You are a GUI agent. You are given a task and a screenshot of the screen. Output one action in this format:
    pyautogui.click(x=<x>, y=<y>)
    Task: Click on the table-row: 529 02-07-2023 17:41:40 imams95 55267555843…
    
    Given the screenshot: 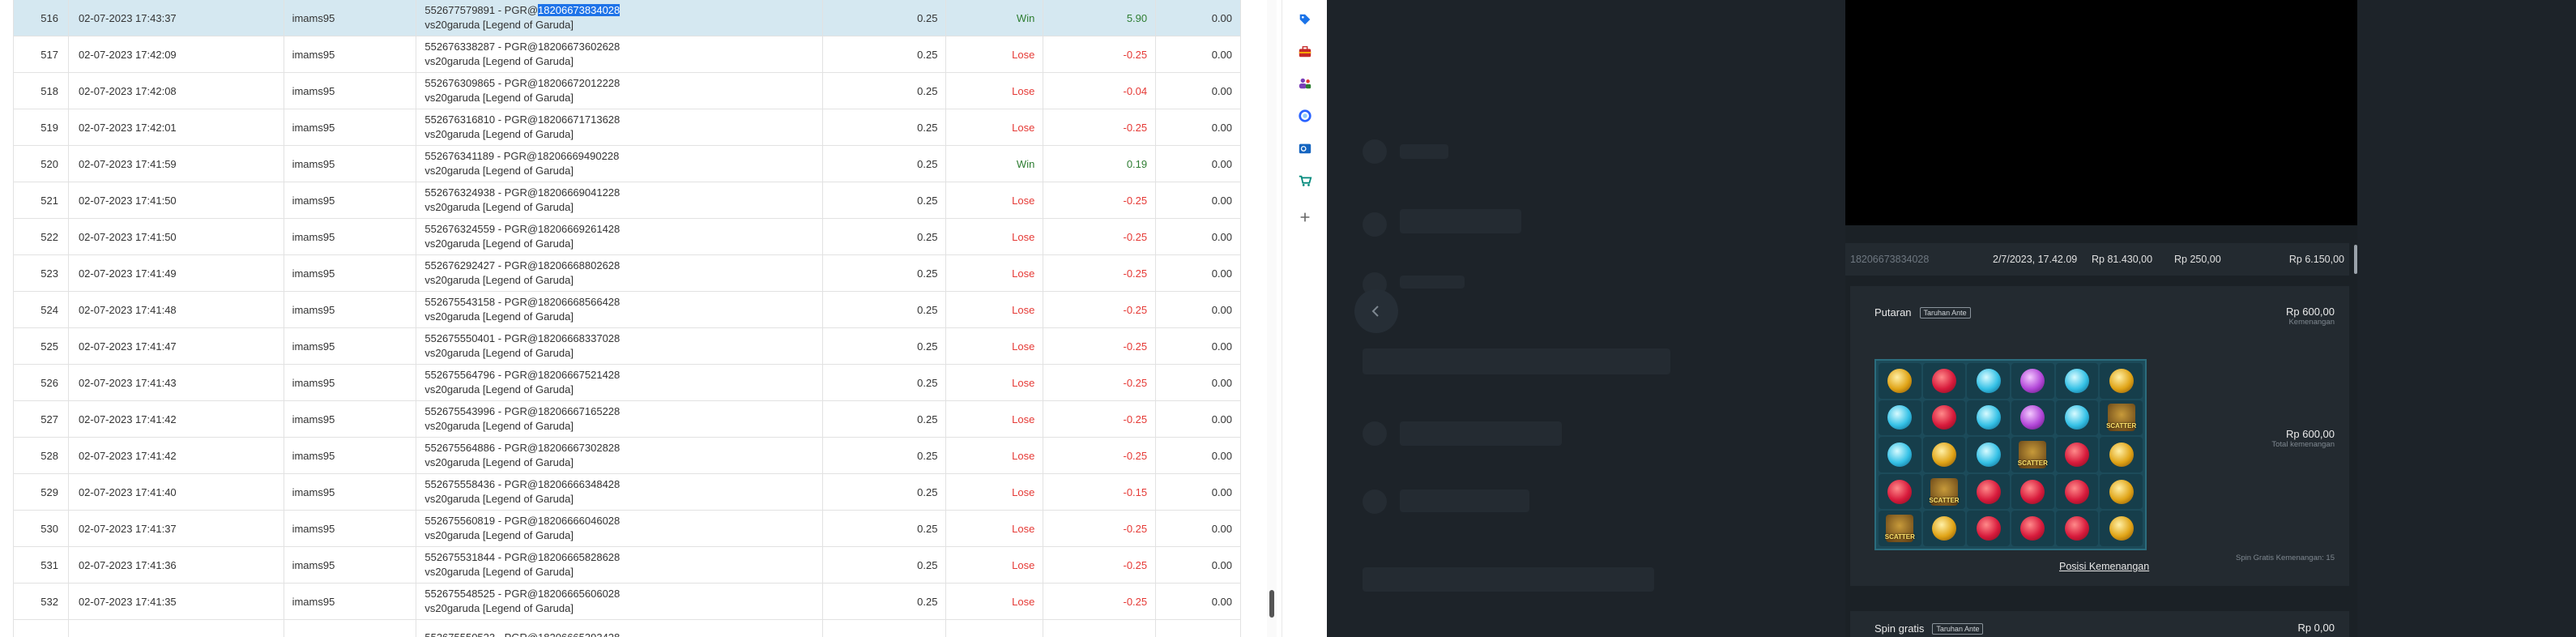 What is the action you would take?
    pyautogui.click(x=627, y=493)
    